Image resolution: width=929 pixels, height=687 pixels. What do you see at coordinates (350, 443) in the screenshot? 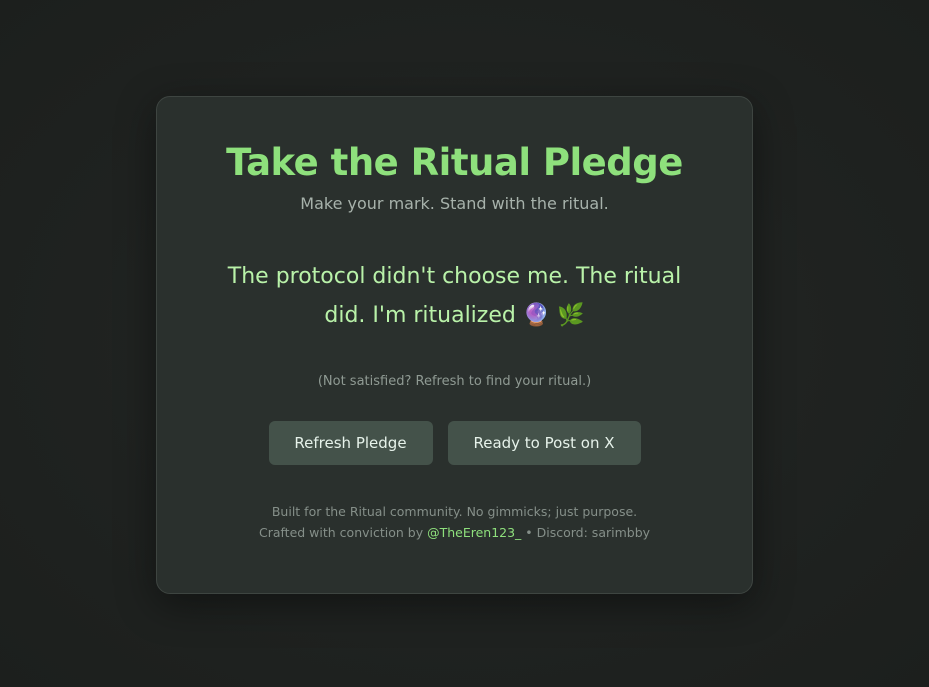
I see `refresh-pledge-button: Refresh Pledge` at bounding box center [350, 443].